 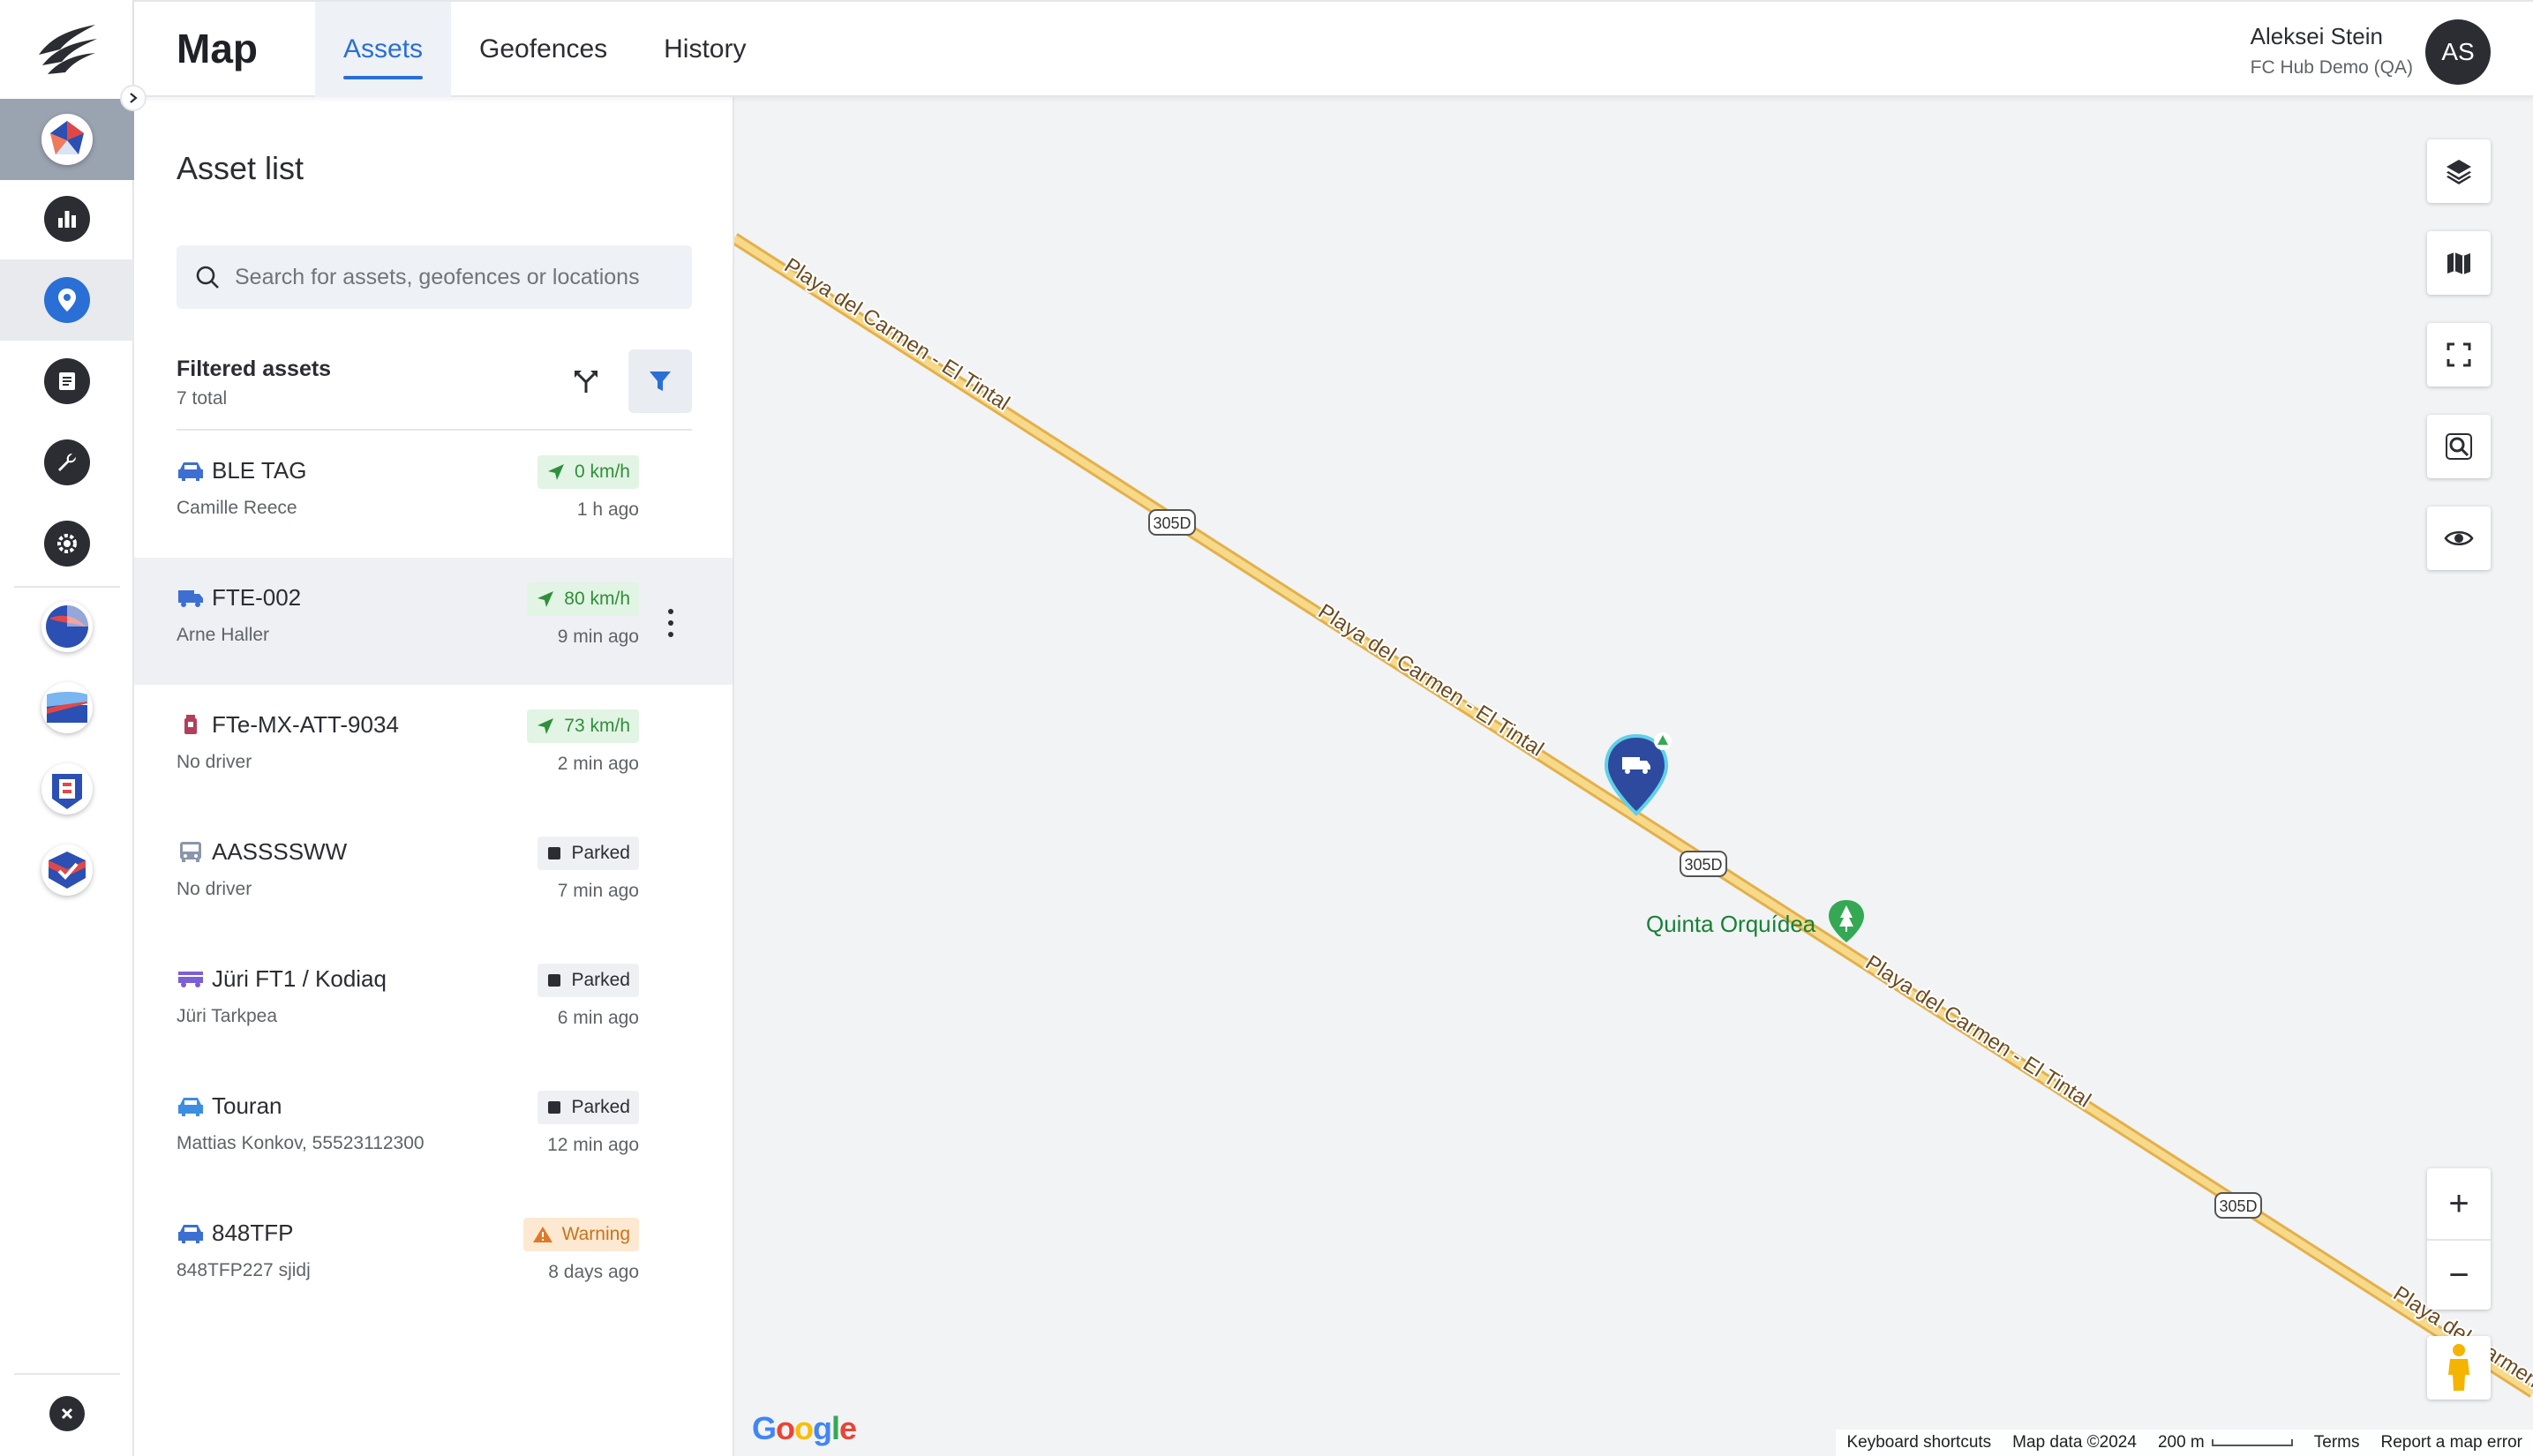 I want to click on road-label: Playa del Carmen - El Tintal, so click(x=897, y=334).